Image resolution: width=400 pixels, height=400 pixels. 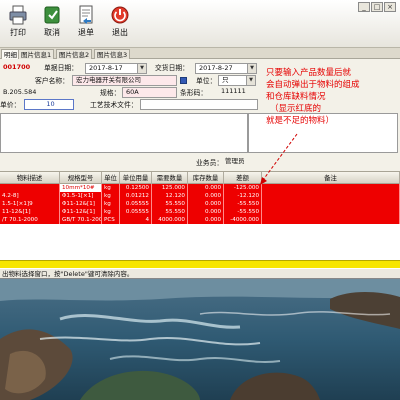 What do you see at coordinates (279, 159) in the screenshot?
I see `annotation-arrow` at bounding box center [279, 159].